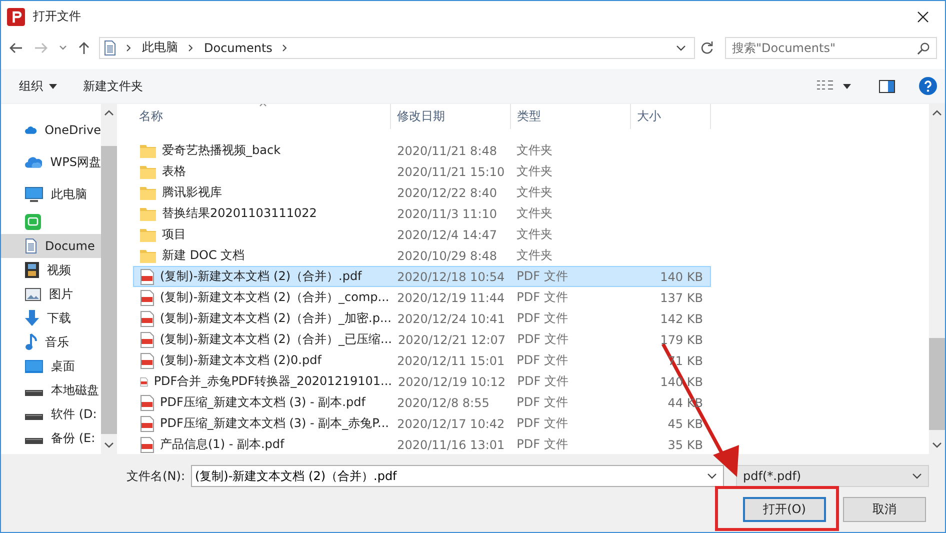  What do you see at coordinates (397, 47) in the screenshot?
I see `address-bar: 此电脑 Documents` at bounding box center [397, 47].